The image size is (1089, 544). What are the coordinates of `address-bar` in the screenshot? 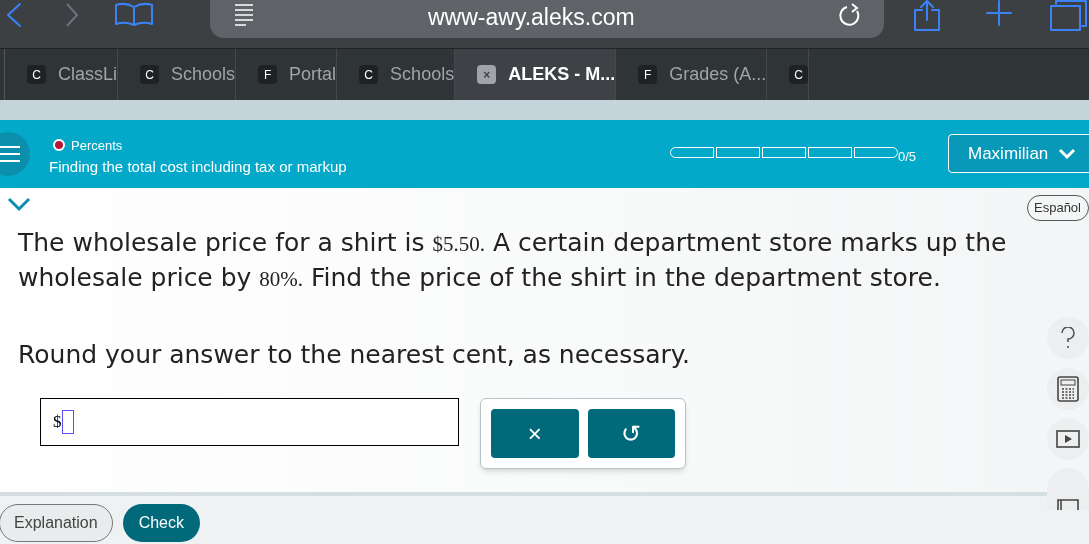 It's located at (547, 19).